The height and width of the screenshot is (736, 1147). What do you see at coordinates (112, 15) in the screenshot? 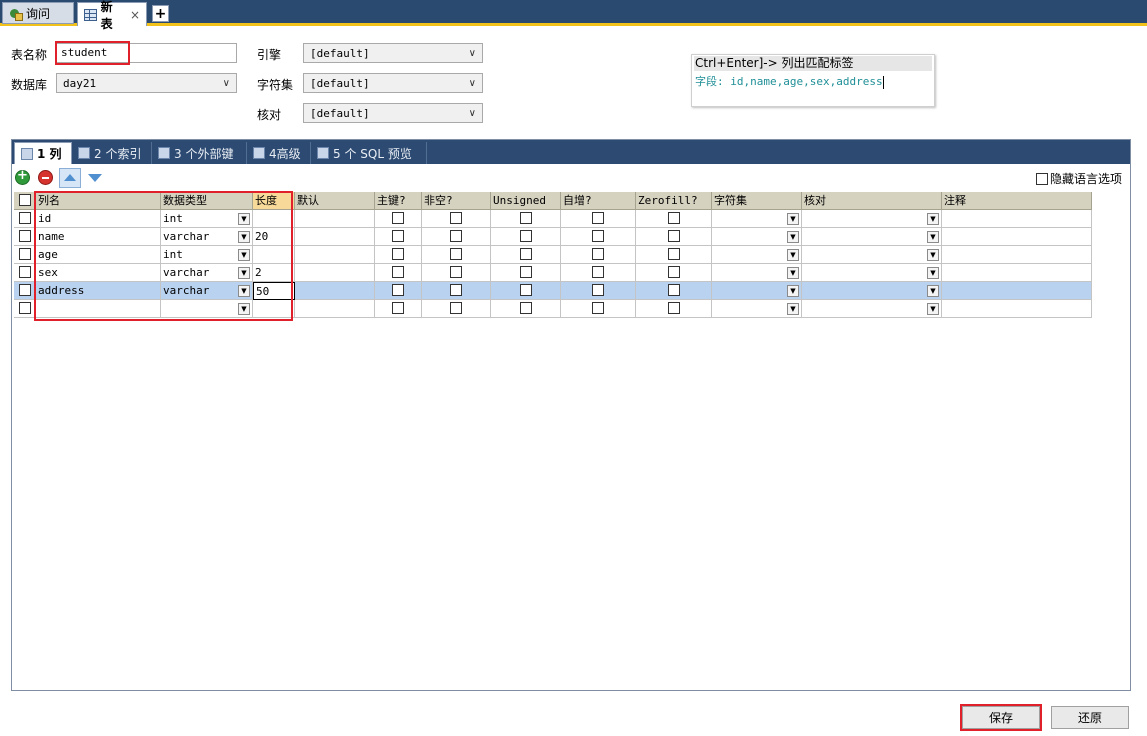
I see `tab-new-table: 新表 ×` at bounding box center [112, 15].